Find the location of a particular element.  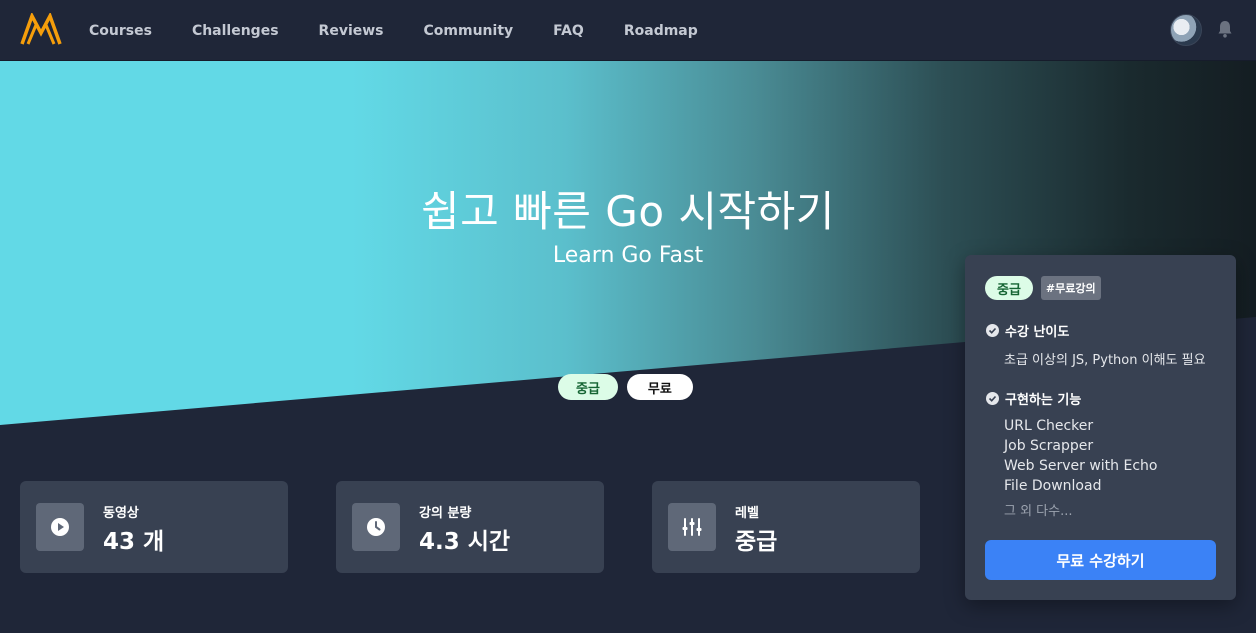

stat-value: 43 개 is located at coordinates (134, 542).